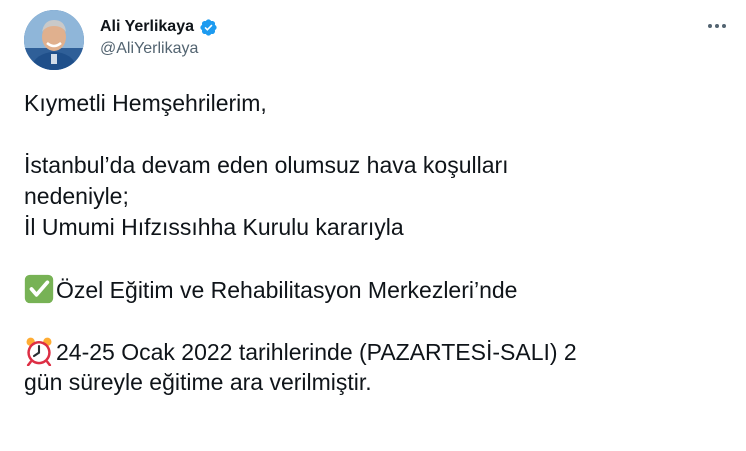  I want to click on more-options-icon, so click(717, 26).